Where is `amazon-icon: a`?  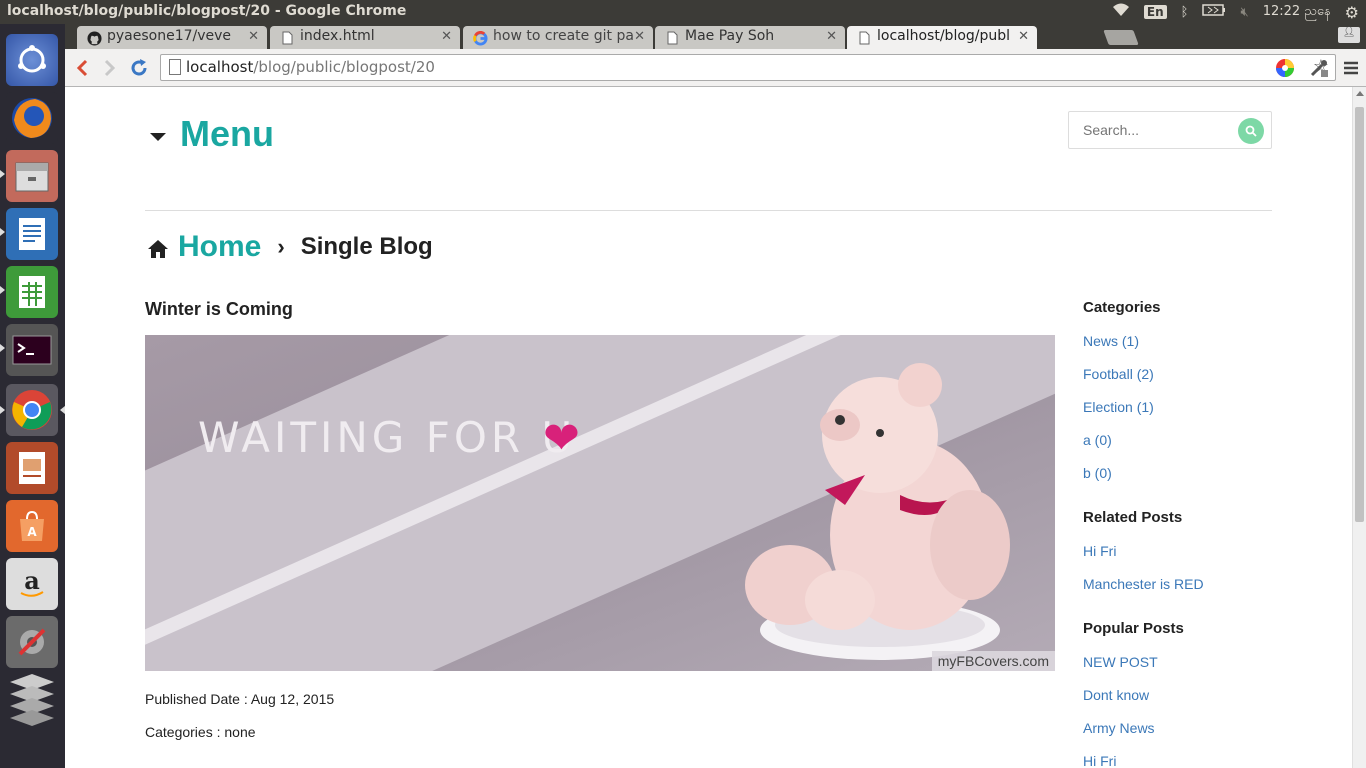 amazon-icon: a is located at coordinates (32, 584).